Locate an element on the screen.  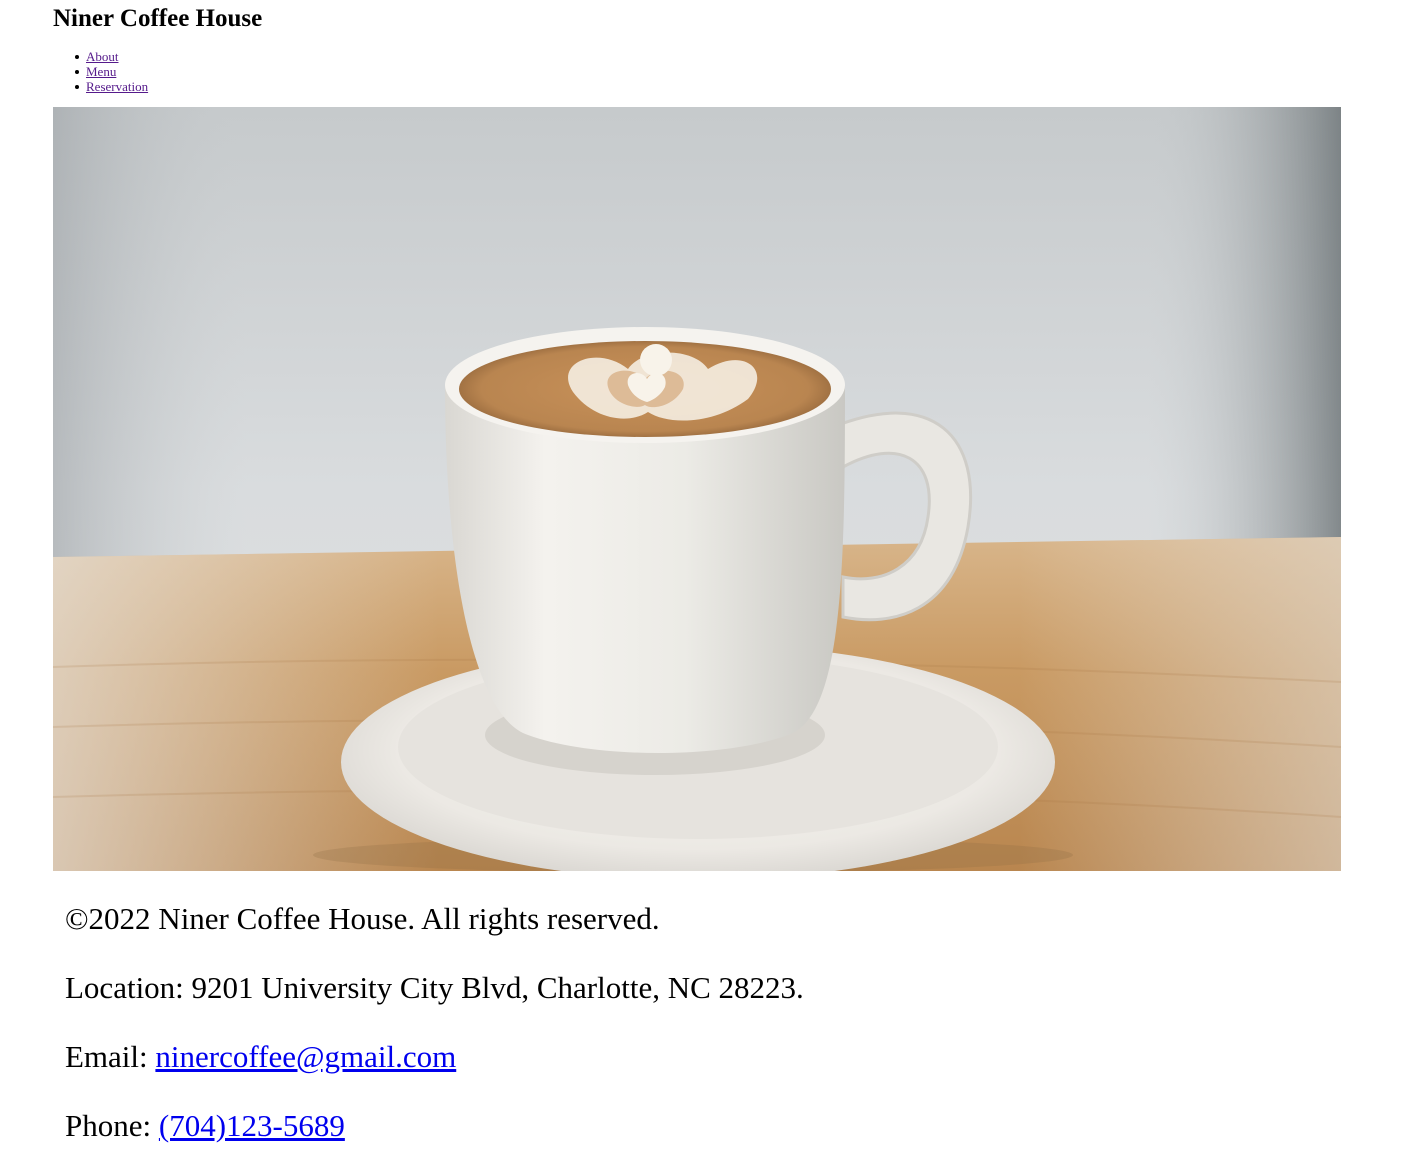
nav-link-reservation: Reservation is located at coordinates (117, 86).